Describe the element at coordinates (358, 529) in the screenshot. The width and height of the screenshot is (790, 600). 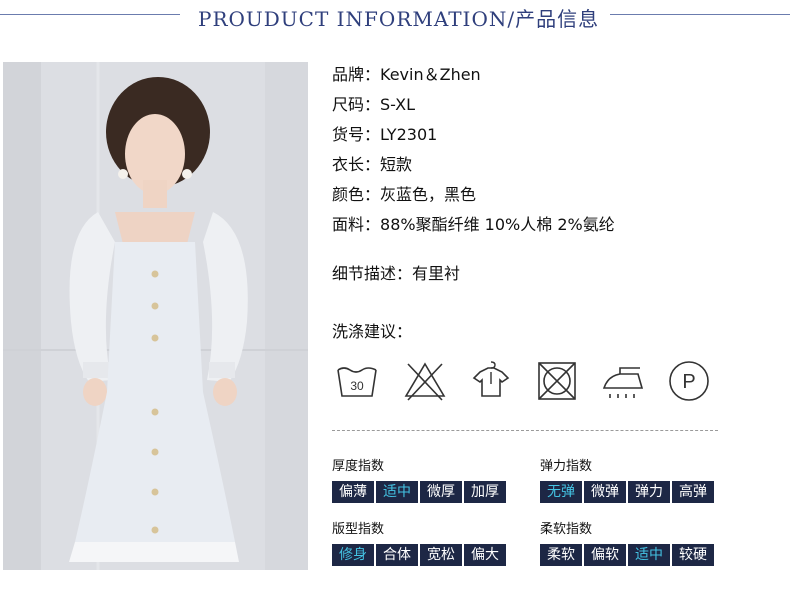
I see `index-title: 版型指数` at that location.